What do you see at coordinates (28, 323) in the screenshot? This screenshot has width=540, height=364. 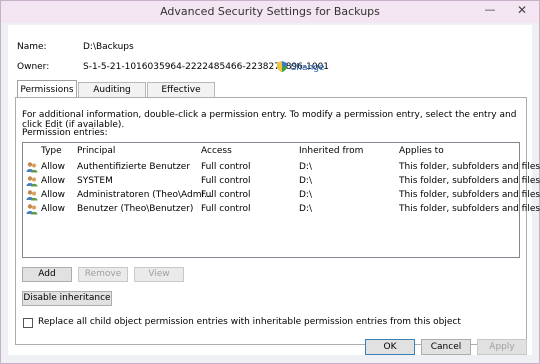 I see `replace-child-permissions-checkbox` at bounding box center [28, 323].